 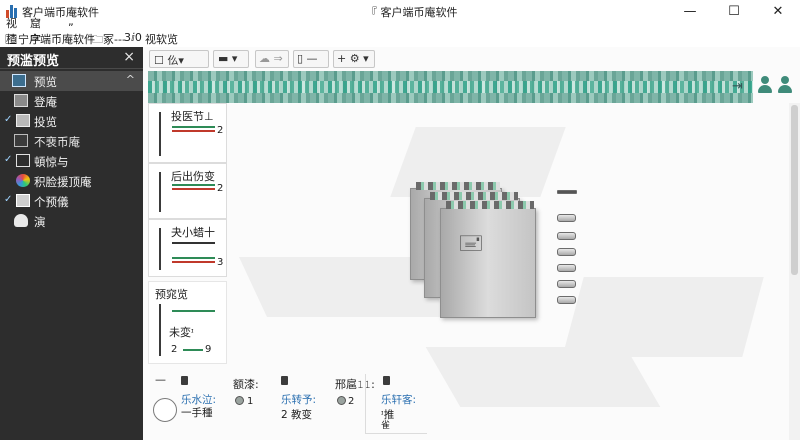 I want to click on card-title: 投医节⊥, so click(x=192, y=116).